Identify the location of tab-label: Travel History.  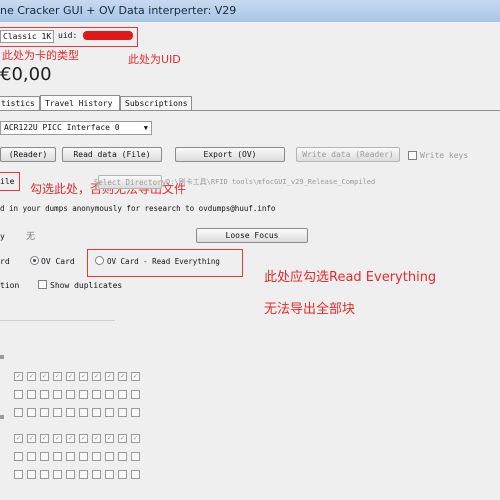
(79, 103).